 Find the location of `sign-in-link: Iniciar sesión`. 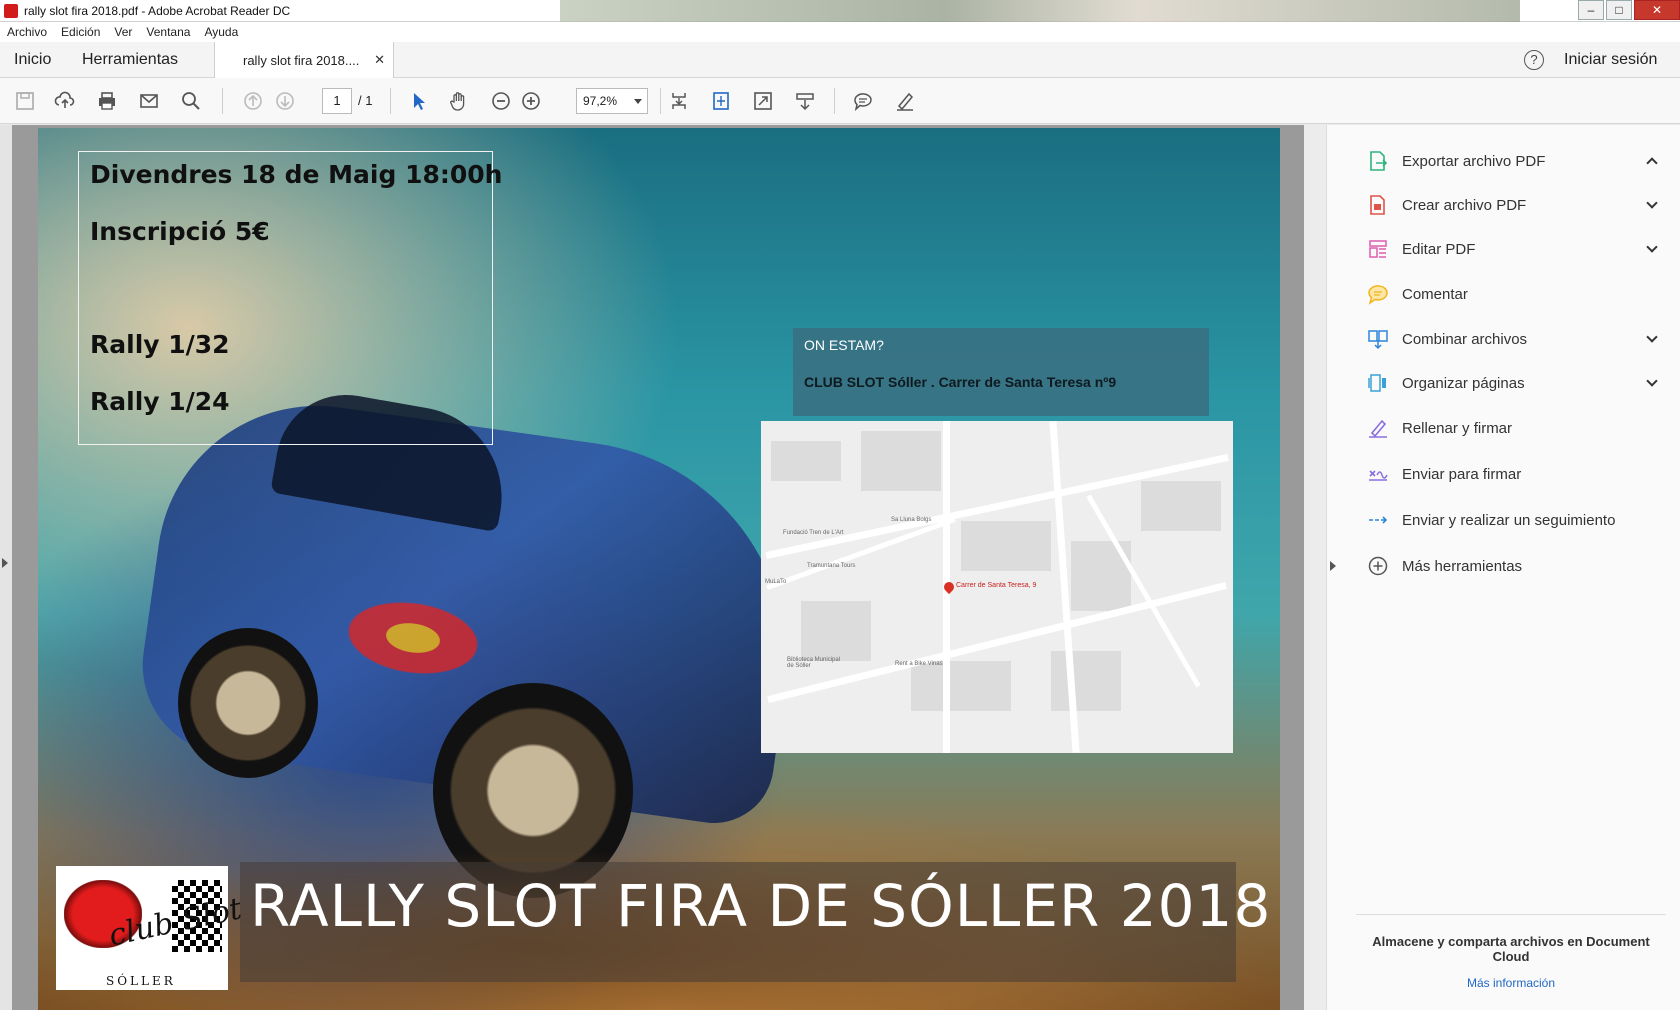

sign-in-link: Iniciar sesión is located at coordinates (1610, 60).